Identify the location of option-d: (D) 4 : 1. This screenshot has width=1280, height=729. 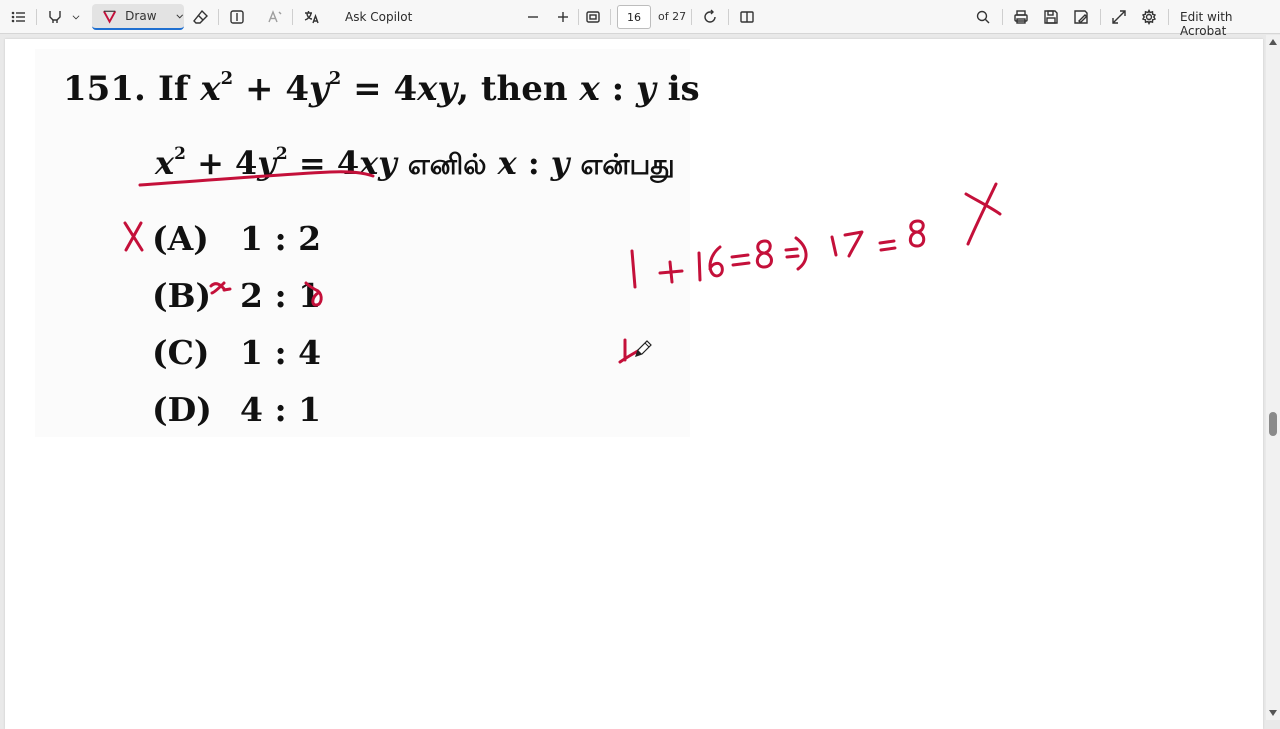
(237, 409).